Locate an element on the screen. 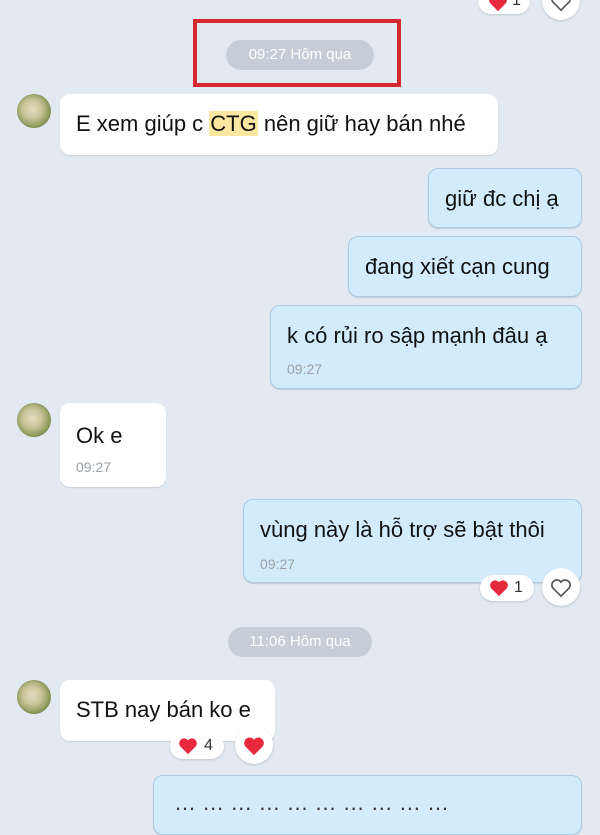 The image size is (600, 835). message-text: vùng này là hỗ trợ sẽ bật thôi is located at coordinates (402, 529).